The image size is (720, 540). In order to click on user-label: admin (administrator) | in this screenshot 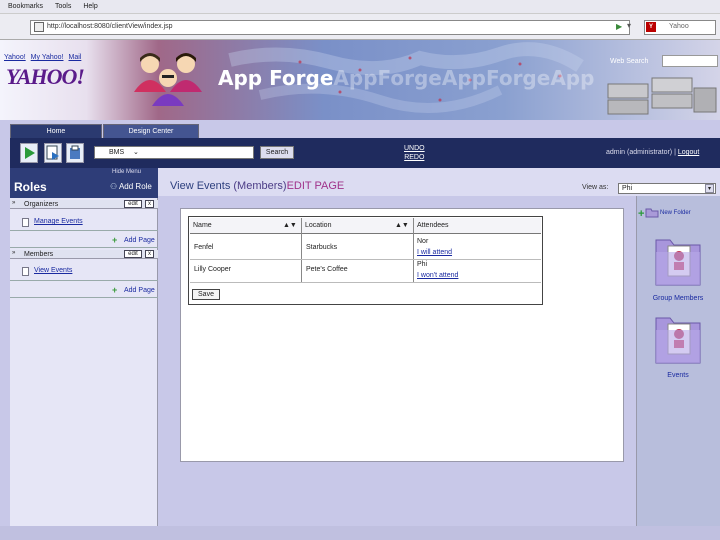, I will do `click(641, 152)`.